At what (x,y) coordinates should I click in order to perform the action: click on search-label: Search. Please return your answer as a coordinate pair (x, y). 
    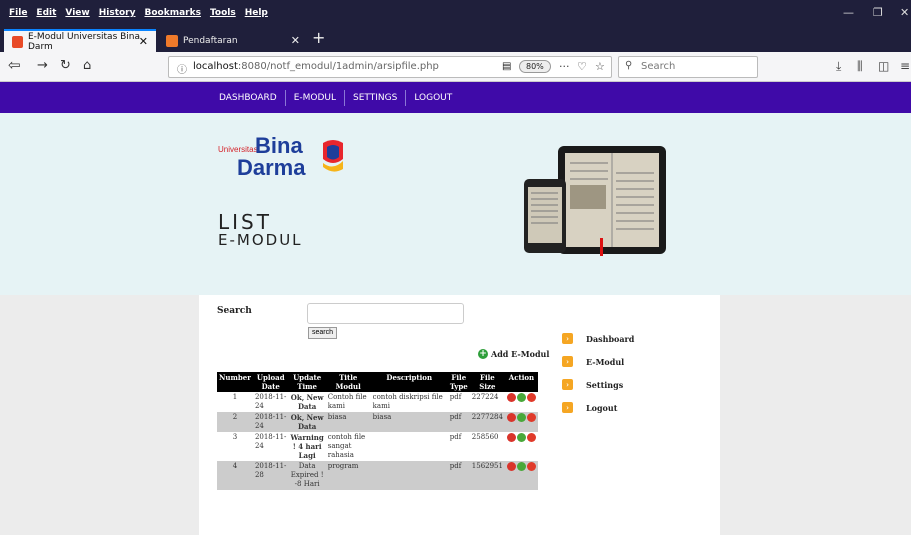
    Looking at the image, I should click on (234, 311).